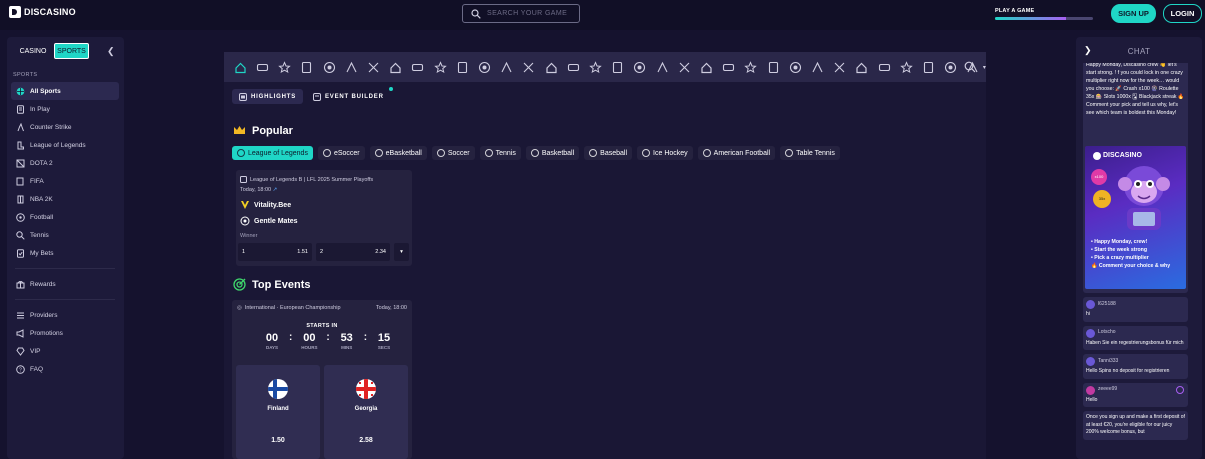 The image size is (1205, 459). What do you see at coordinates (1182, 13) in the screenshot?
I see `login-button: LOGIN` at bounding box center [1182, 13].